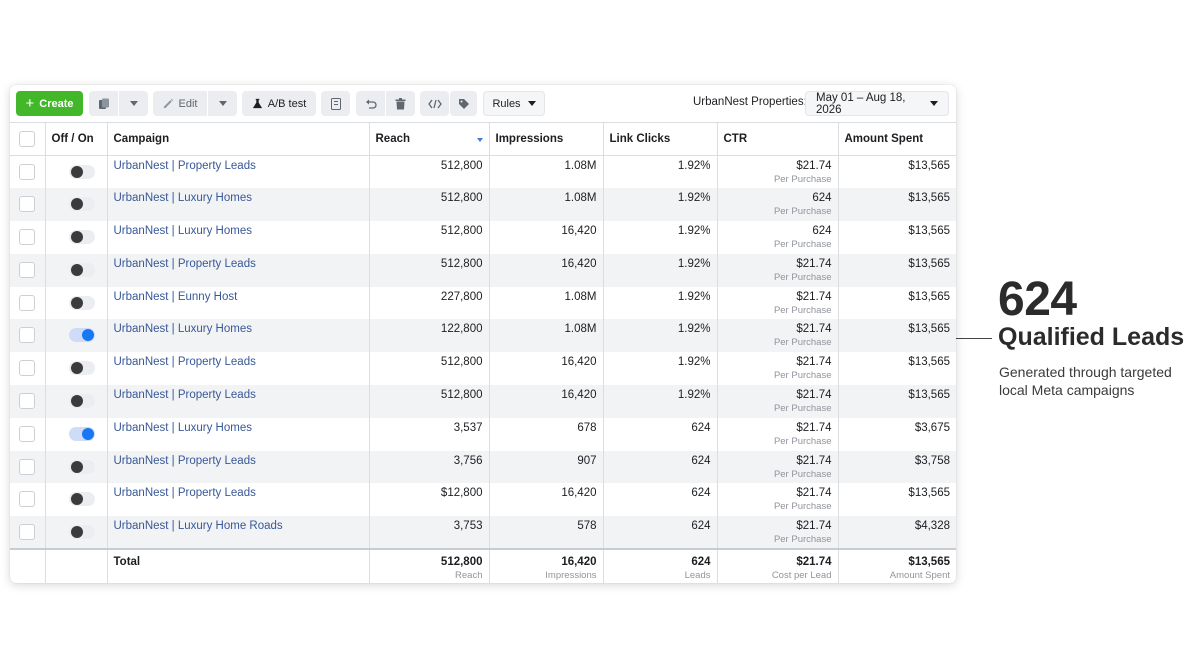 The height and width of the screenshot is (670, 1200). I want to click on impressions-cell: 1.08M, so click(546, 336).